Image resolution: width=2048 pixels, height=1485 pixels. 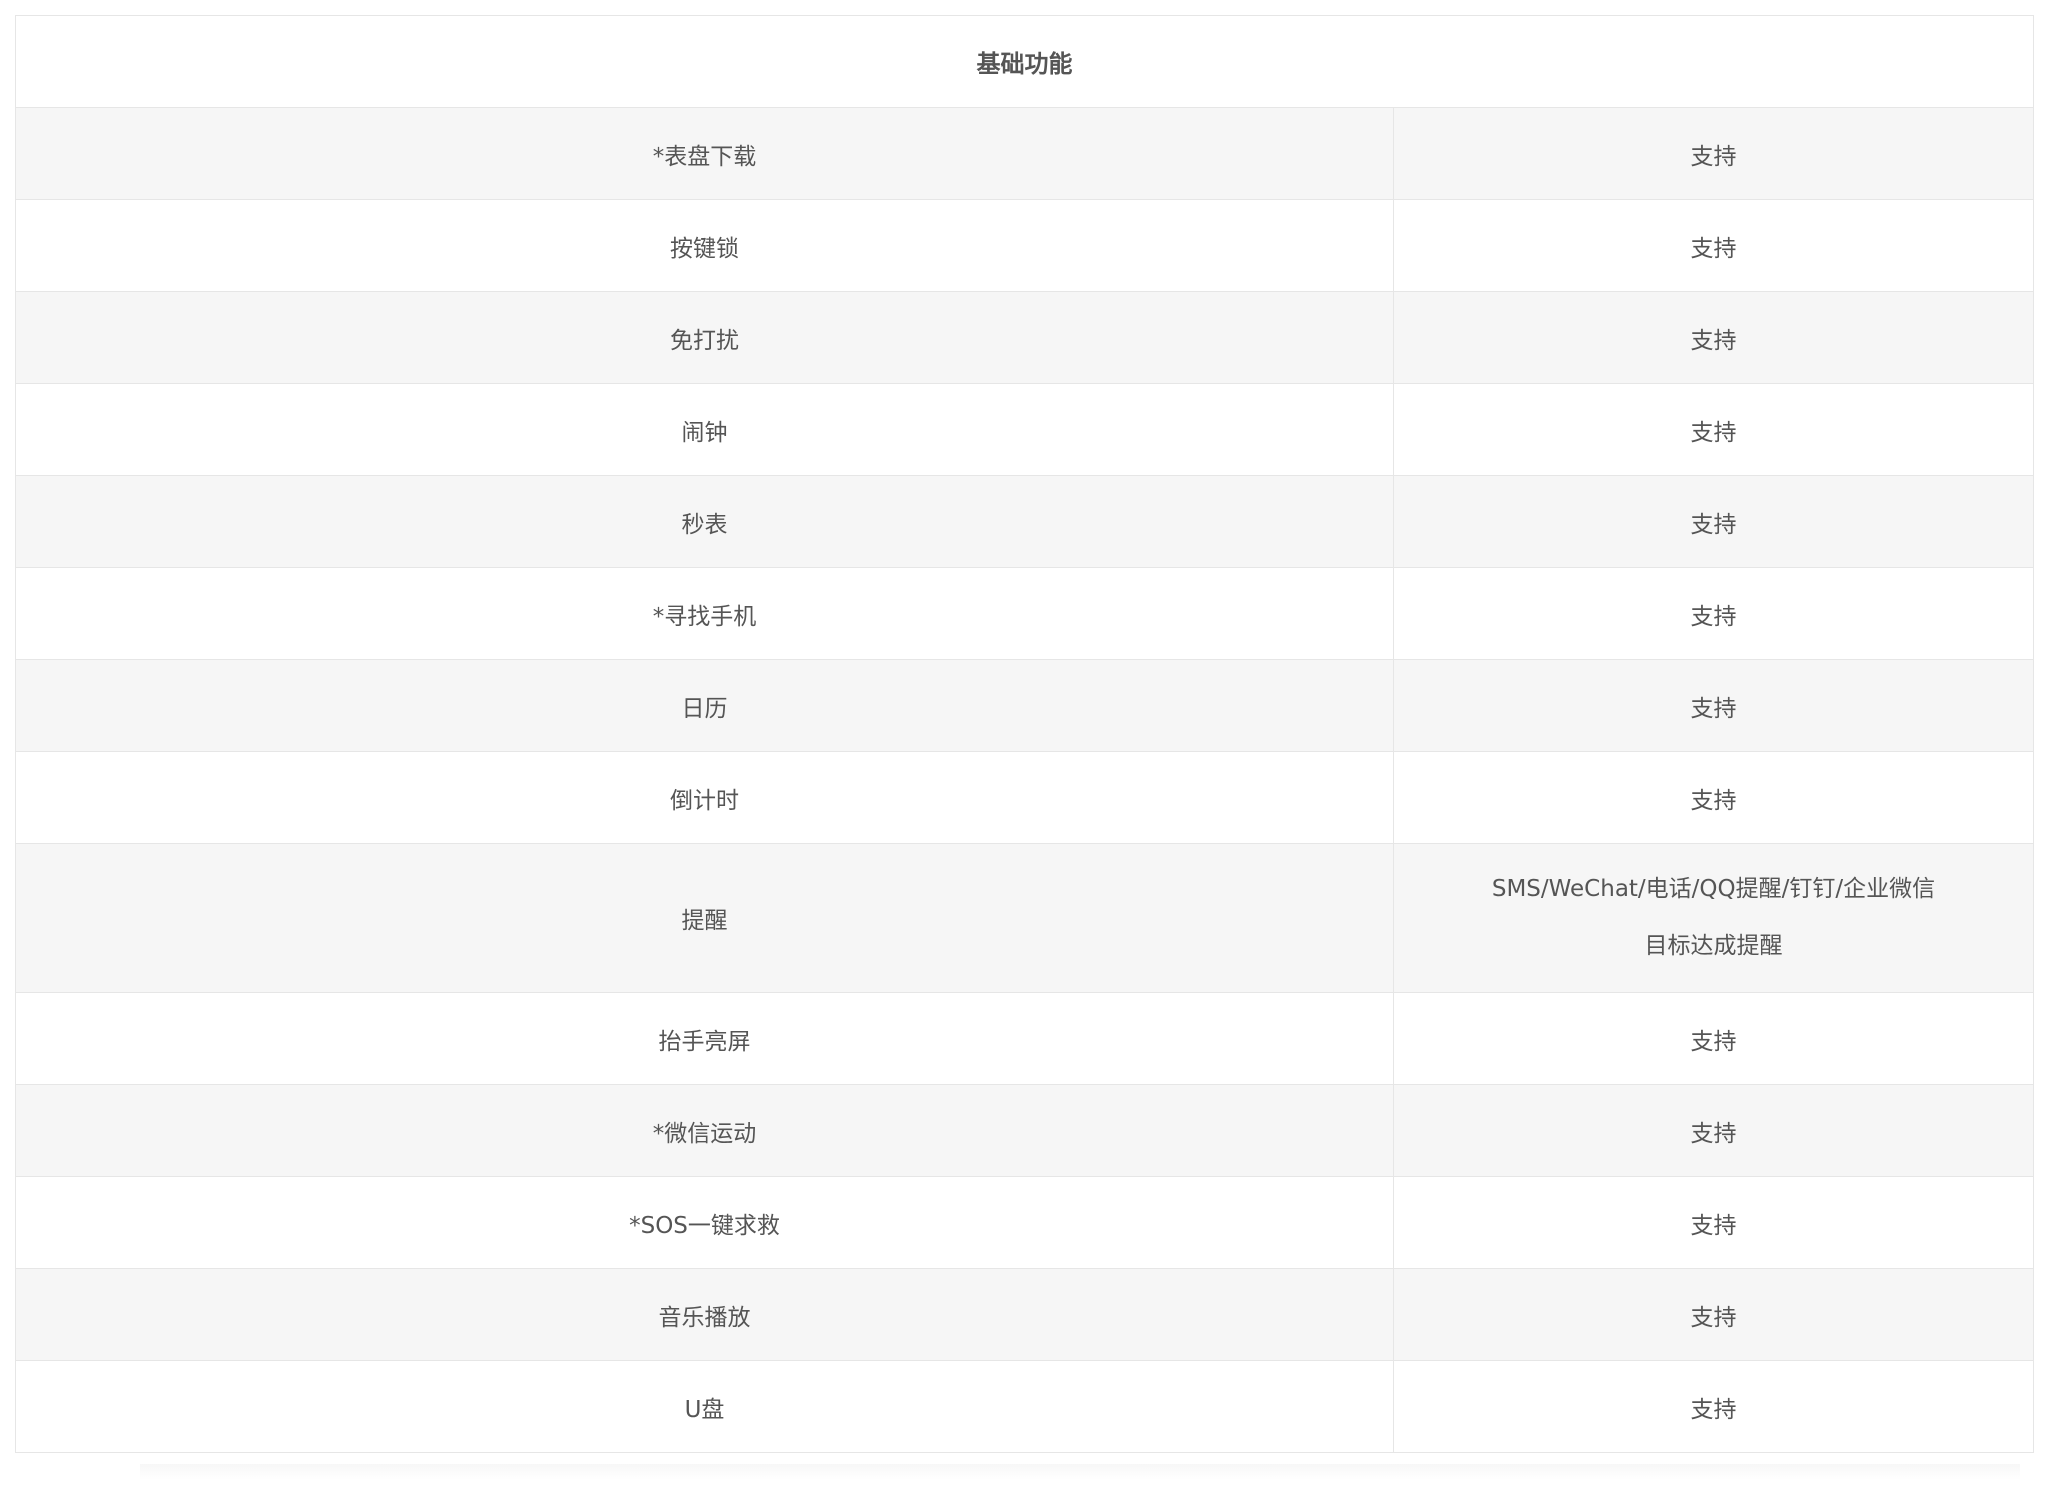 What do you see at coordinates (704, 1314) in the screenshot?
I see `feature-name: 音乐播放` at bounding box center [704, 1314].